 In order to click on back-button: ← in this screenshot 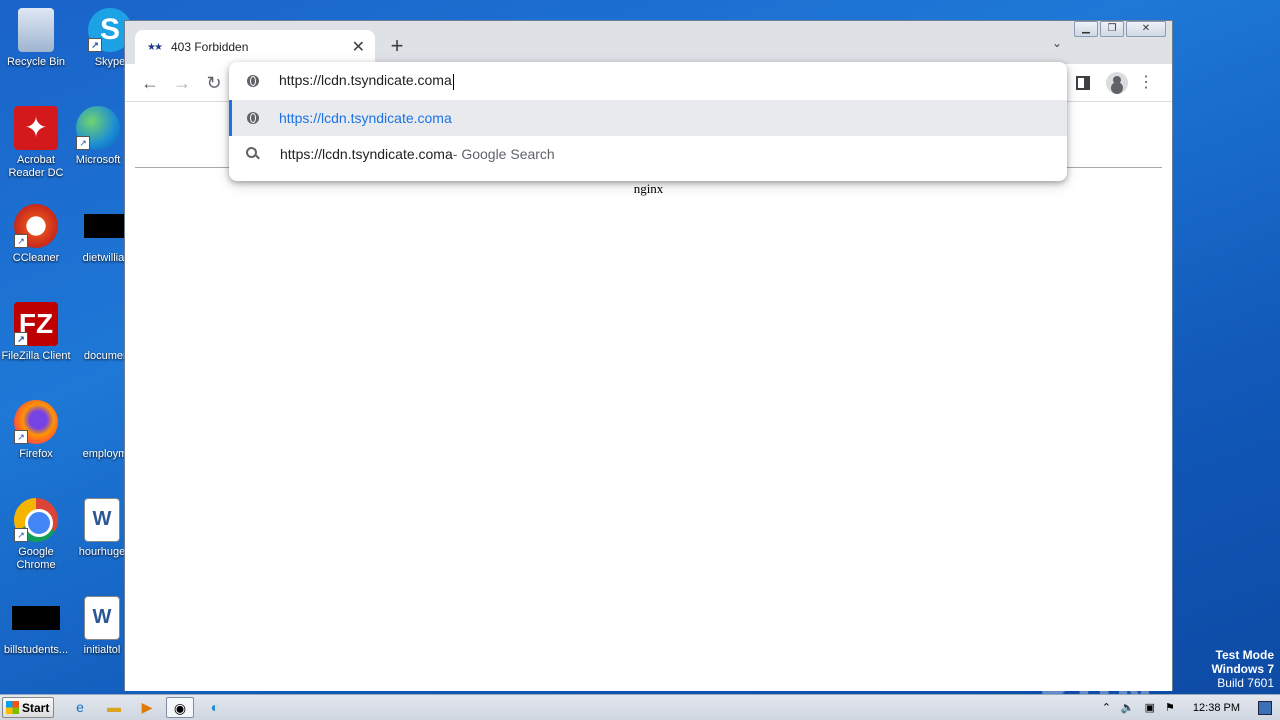, I will do `click(150, 83)`.